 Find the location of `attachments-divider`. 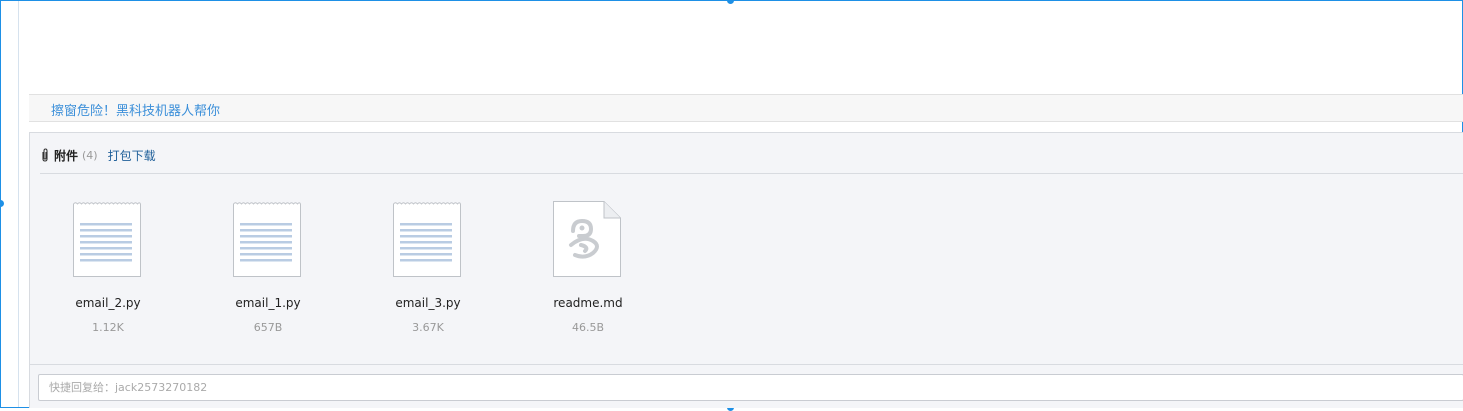

attachments-divider is located at coordinates (751, 173).